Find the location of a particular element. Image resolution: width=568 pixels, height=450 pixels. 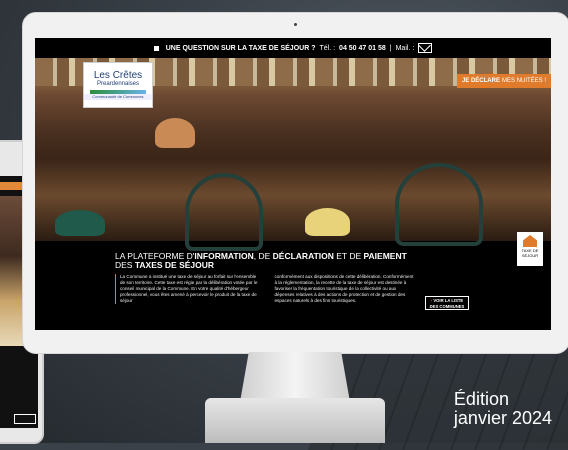

arrow-icon: › is located at coordinates (431, 300).